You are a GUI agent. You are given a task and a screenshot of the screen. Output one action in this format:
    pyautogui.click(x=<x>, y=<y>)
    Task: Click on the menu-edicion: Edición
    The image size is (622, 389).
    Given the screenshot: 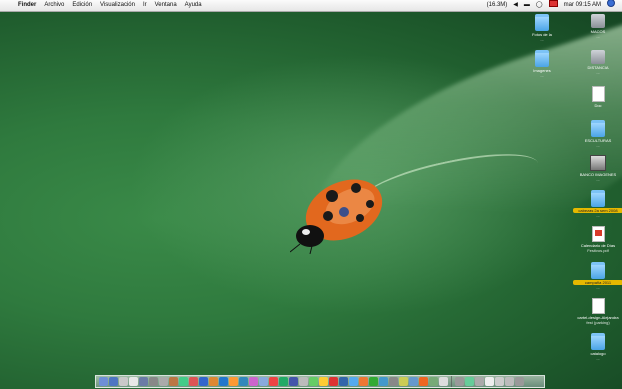 What is the action you would take?
    pyautogui.click(x=82, y=5)
    